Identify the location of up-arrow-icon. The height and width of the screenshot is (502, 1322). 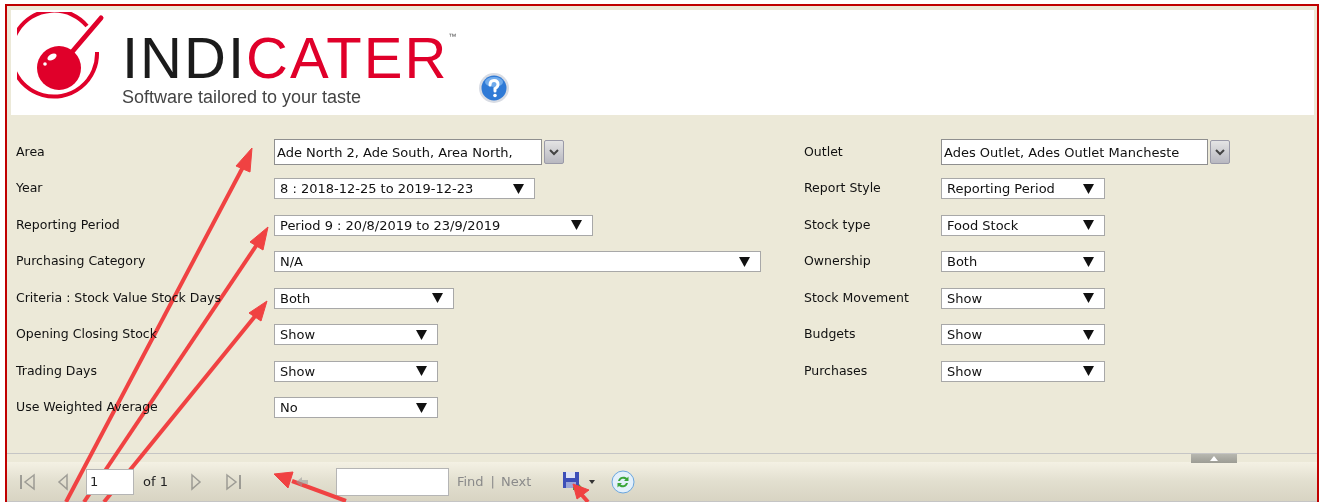
(1214, 458).